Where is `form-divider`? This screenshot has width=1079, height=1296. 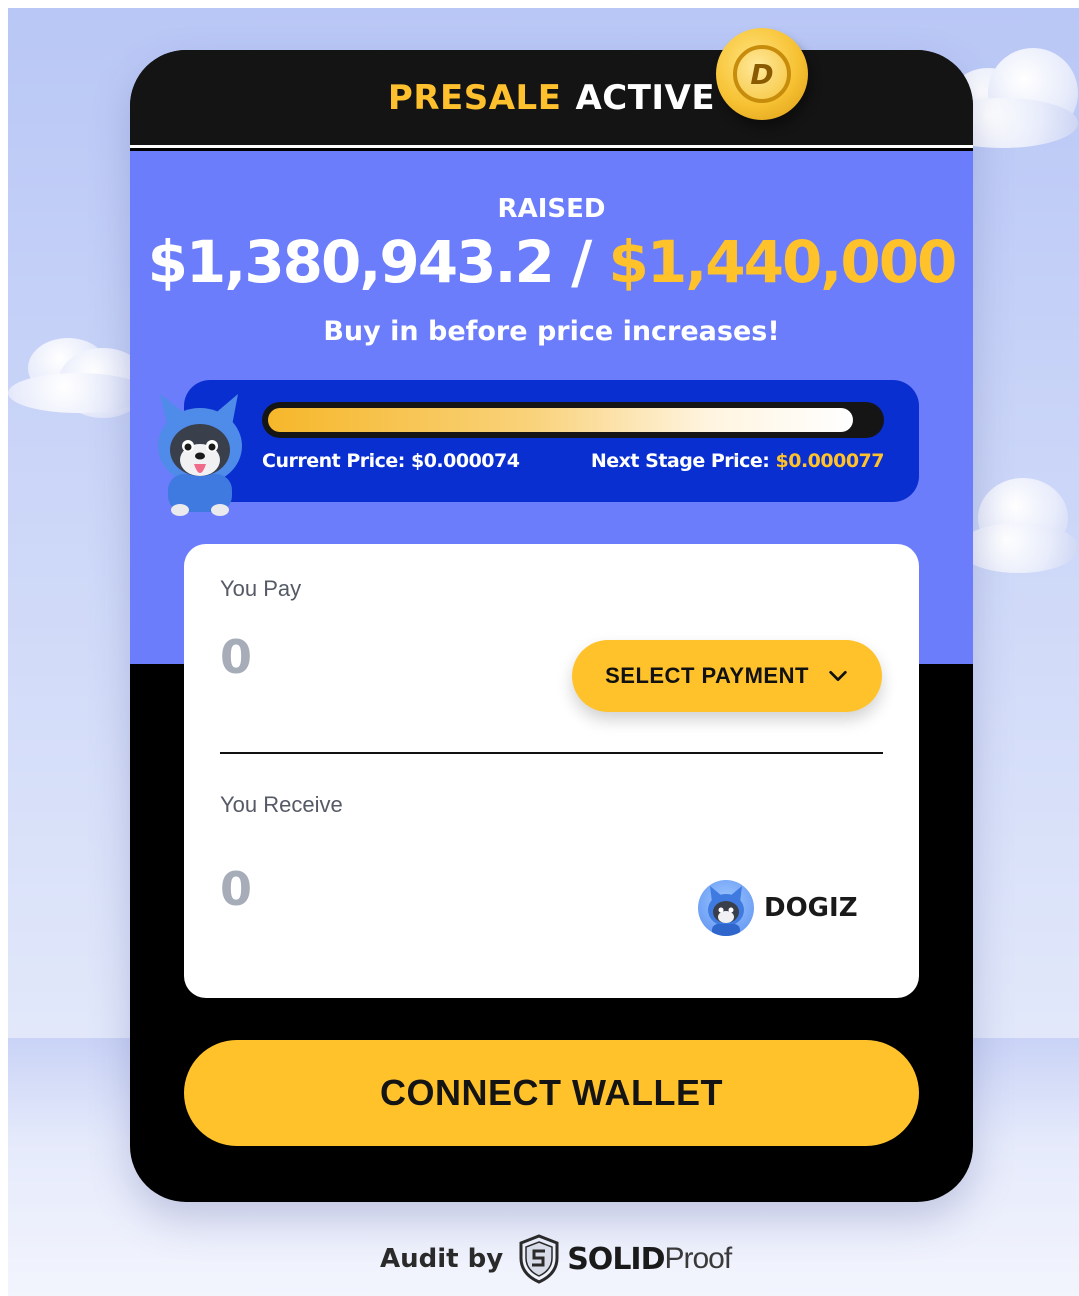
form-divider is located at coordinates (551, 753).